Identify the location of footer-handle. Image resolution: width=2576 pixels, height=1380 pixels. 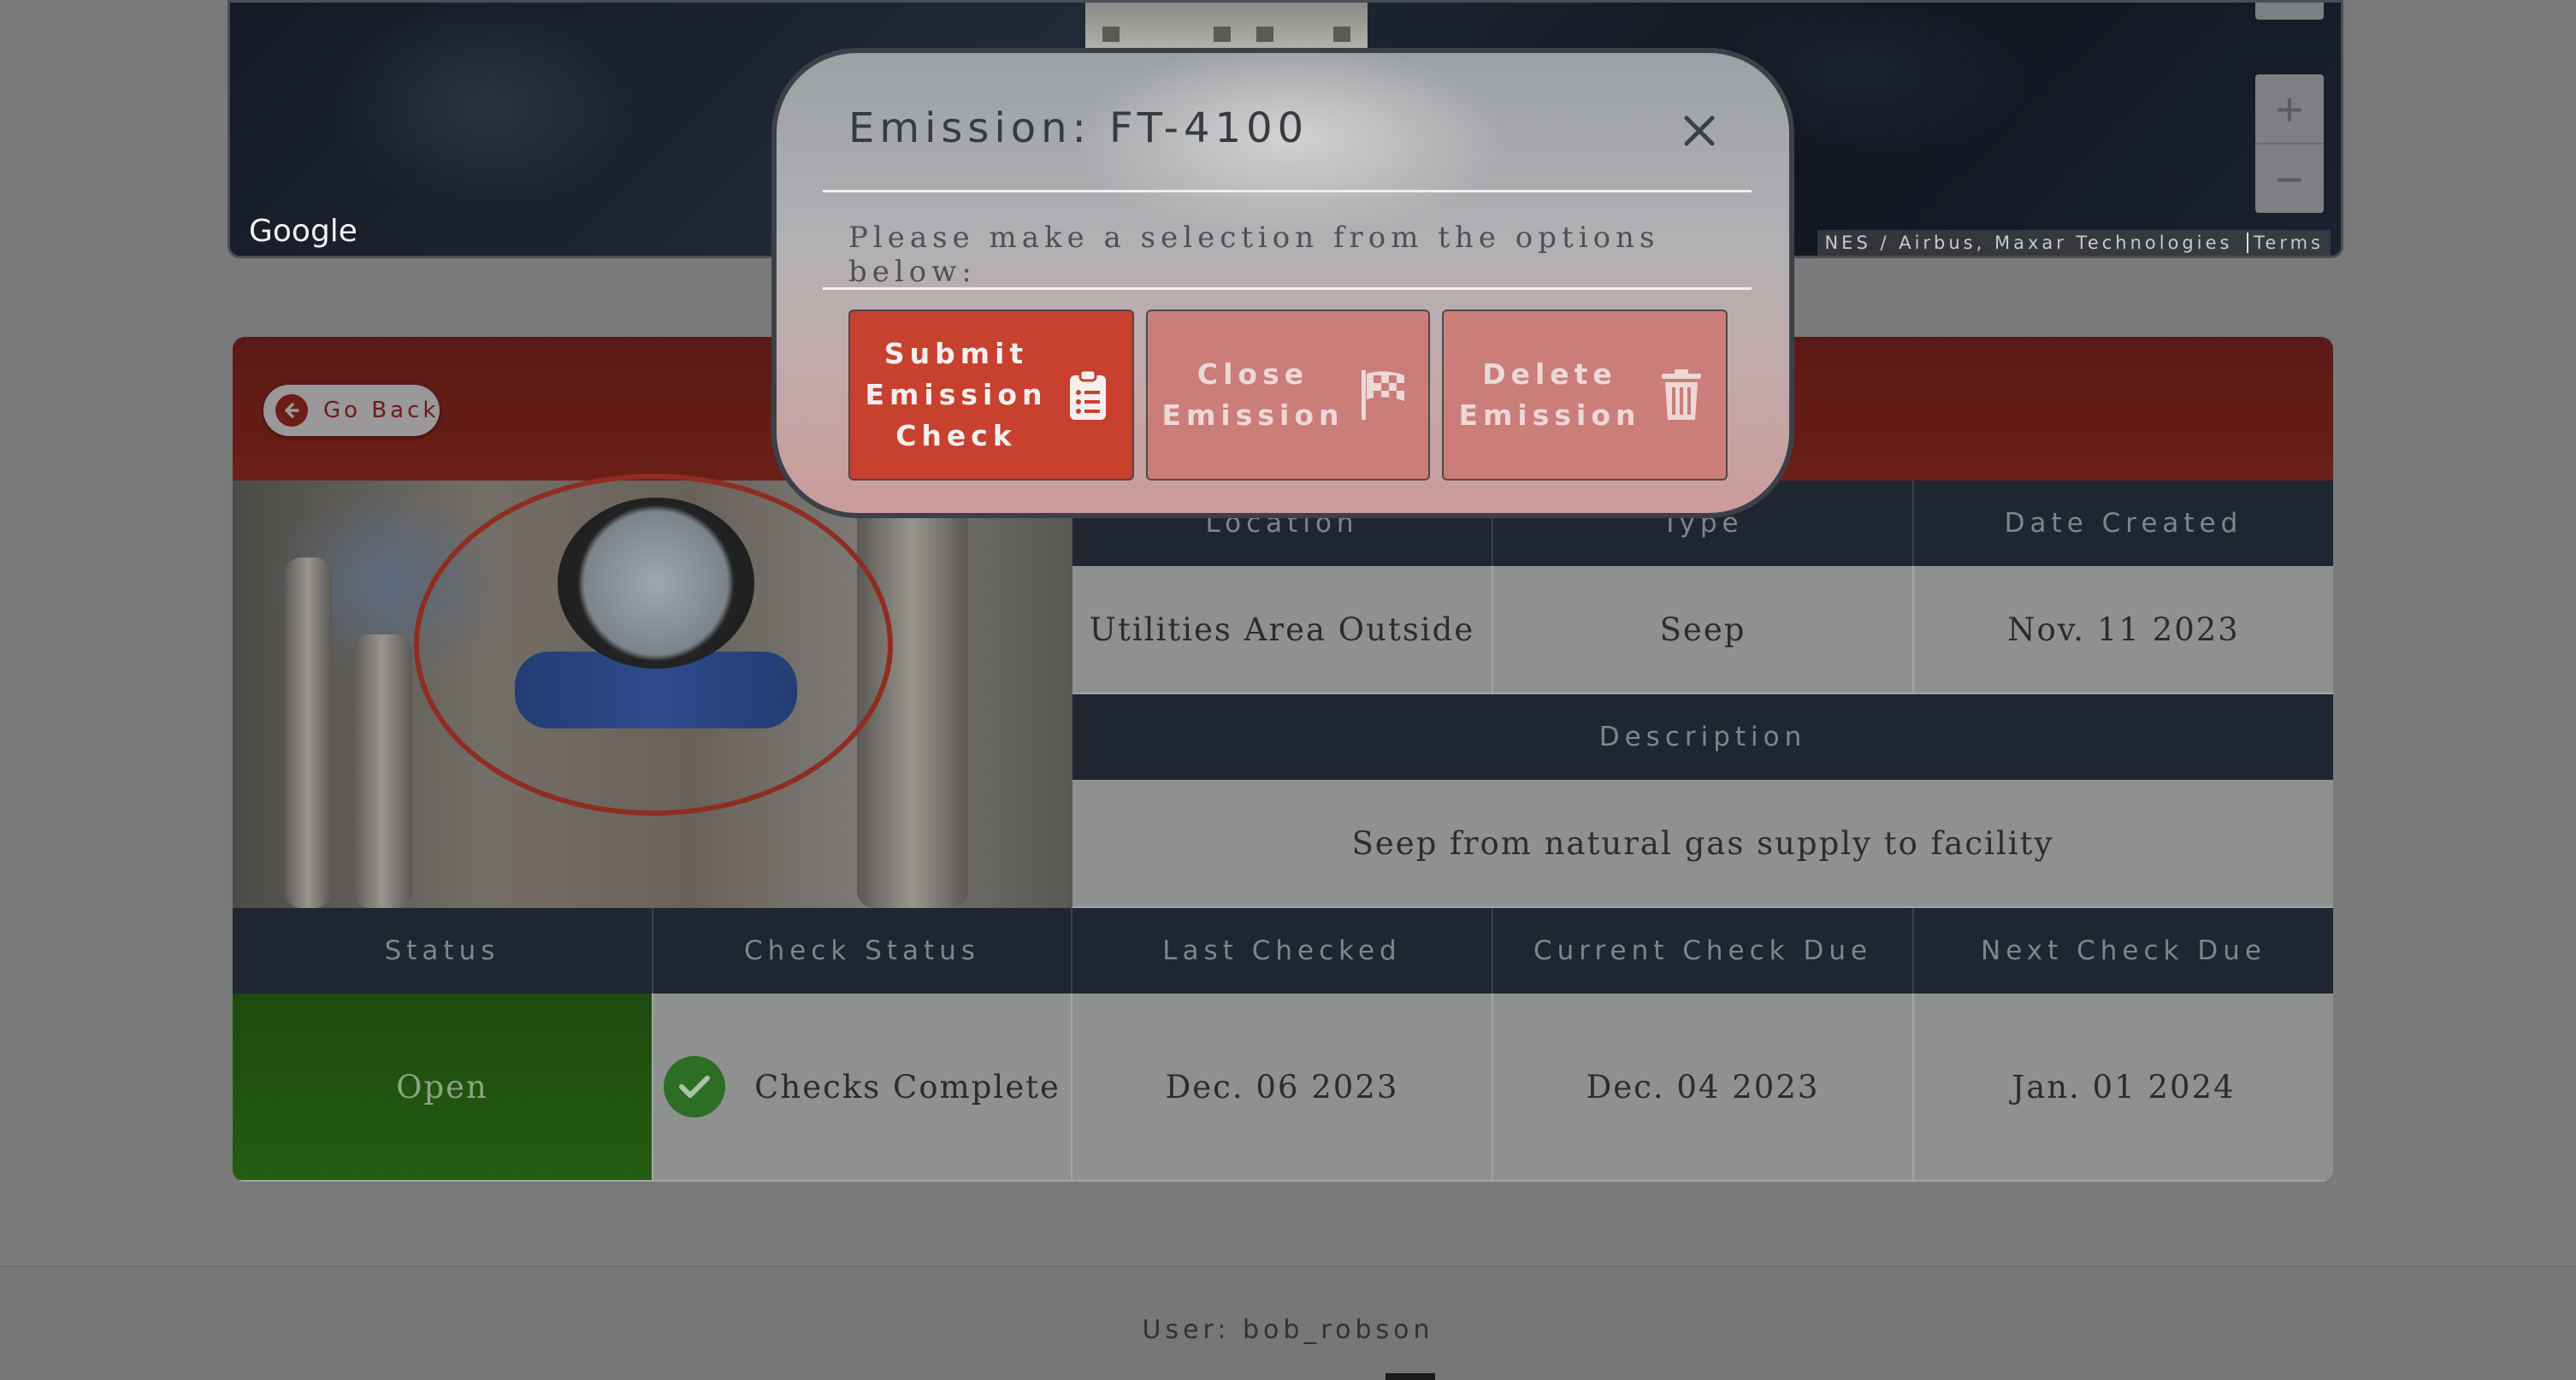
(1410, 1376).